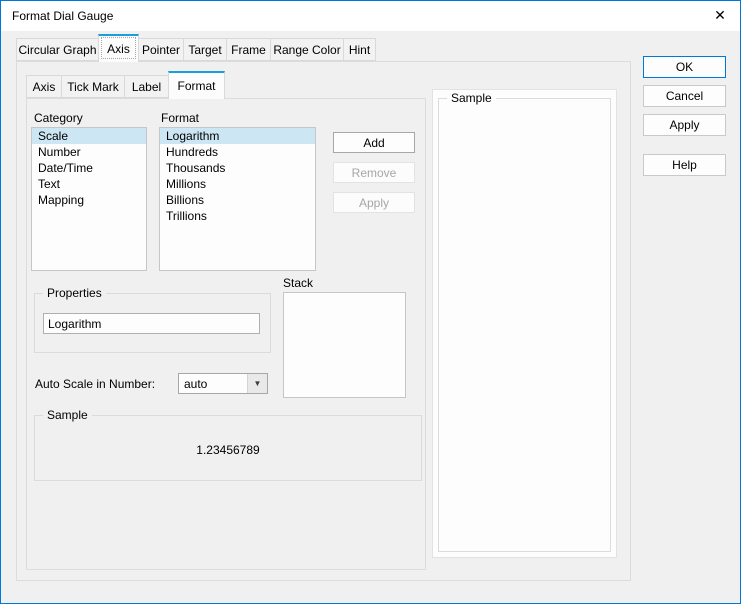  What do you see at coordinates (89, 136) in the screenshot?
I see `category-item: Scale` at bounding box center [89, 136].